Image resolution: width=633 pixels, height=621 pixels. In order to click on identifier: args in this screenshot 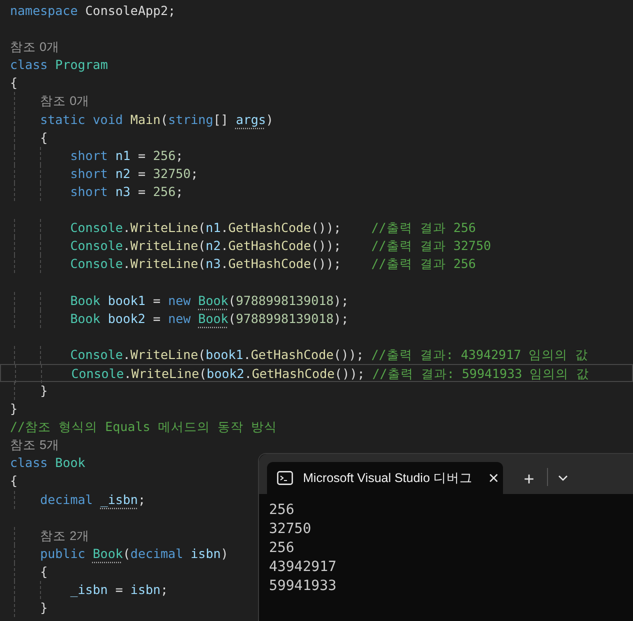, I will do `click(251, 119)`.